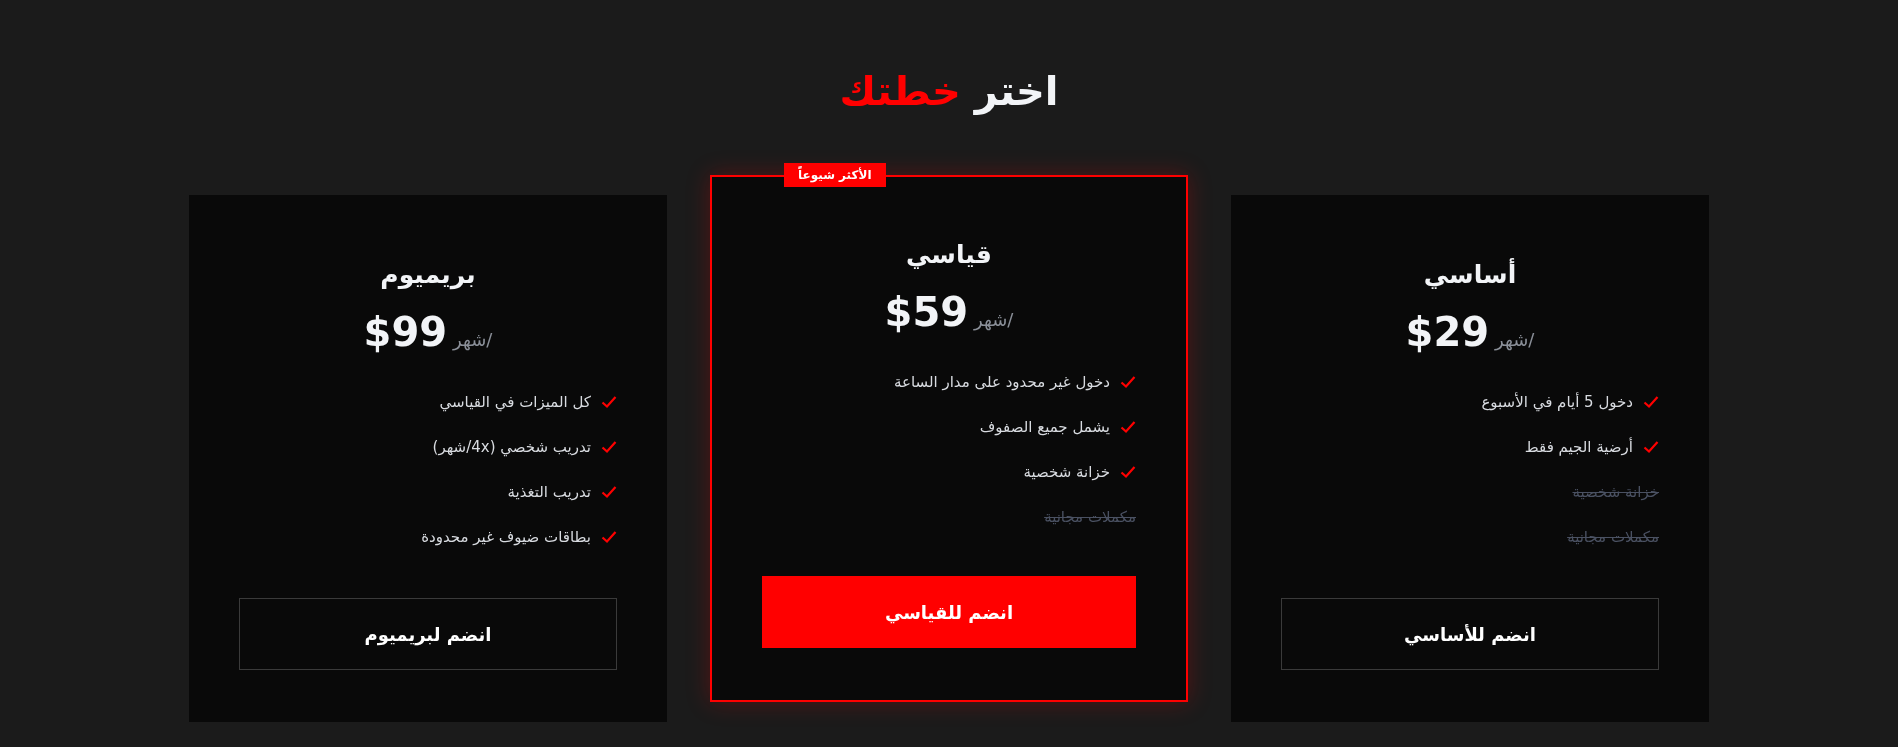 The image size is (1898, 747). What do you see at coordinates (428, 275) in the screenshot?
I see `plan-name: بريميوم` at bounding box center [428, 275].